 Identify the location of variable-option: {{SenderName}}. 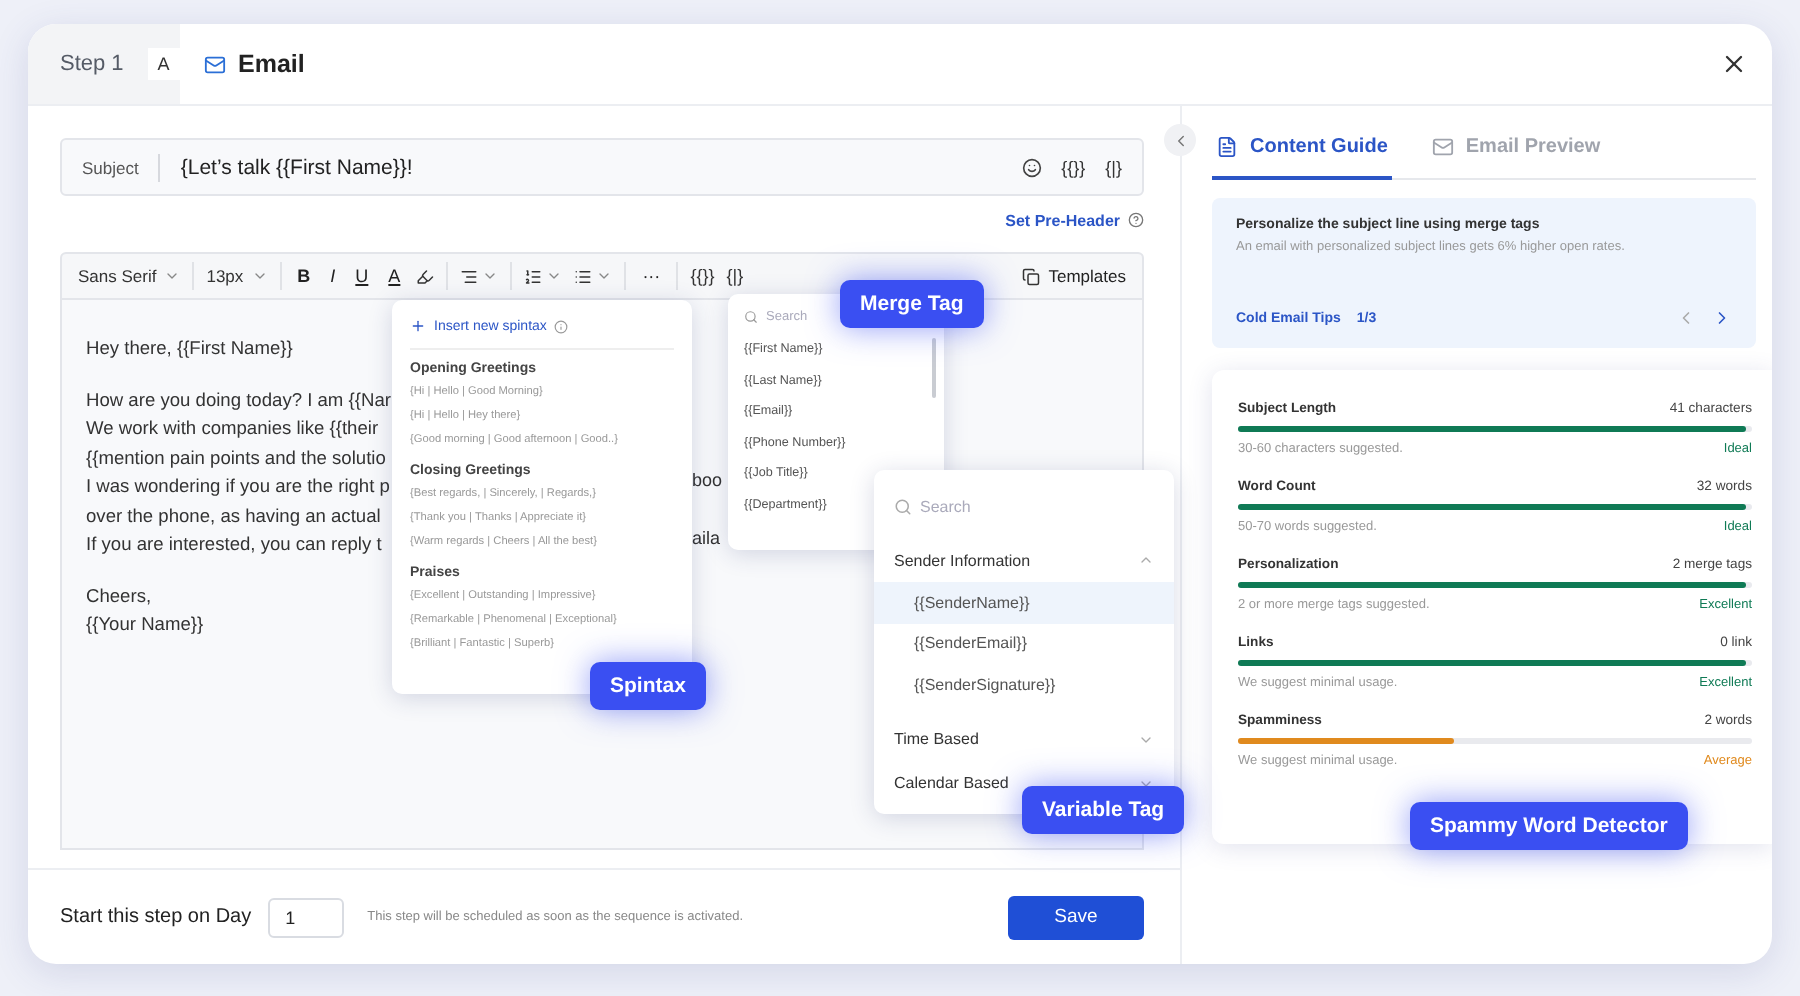
(1024, 602).